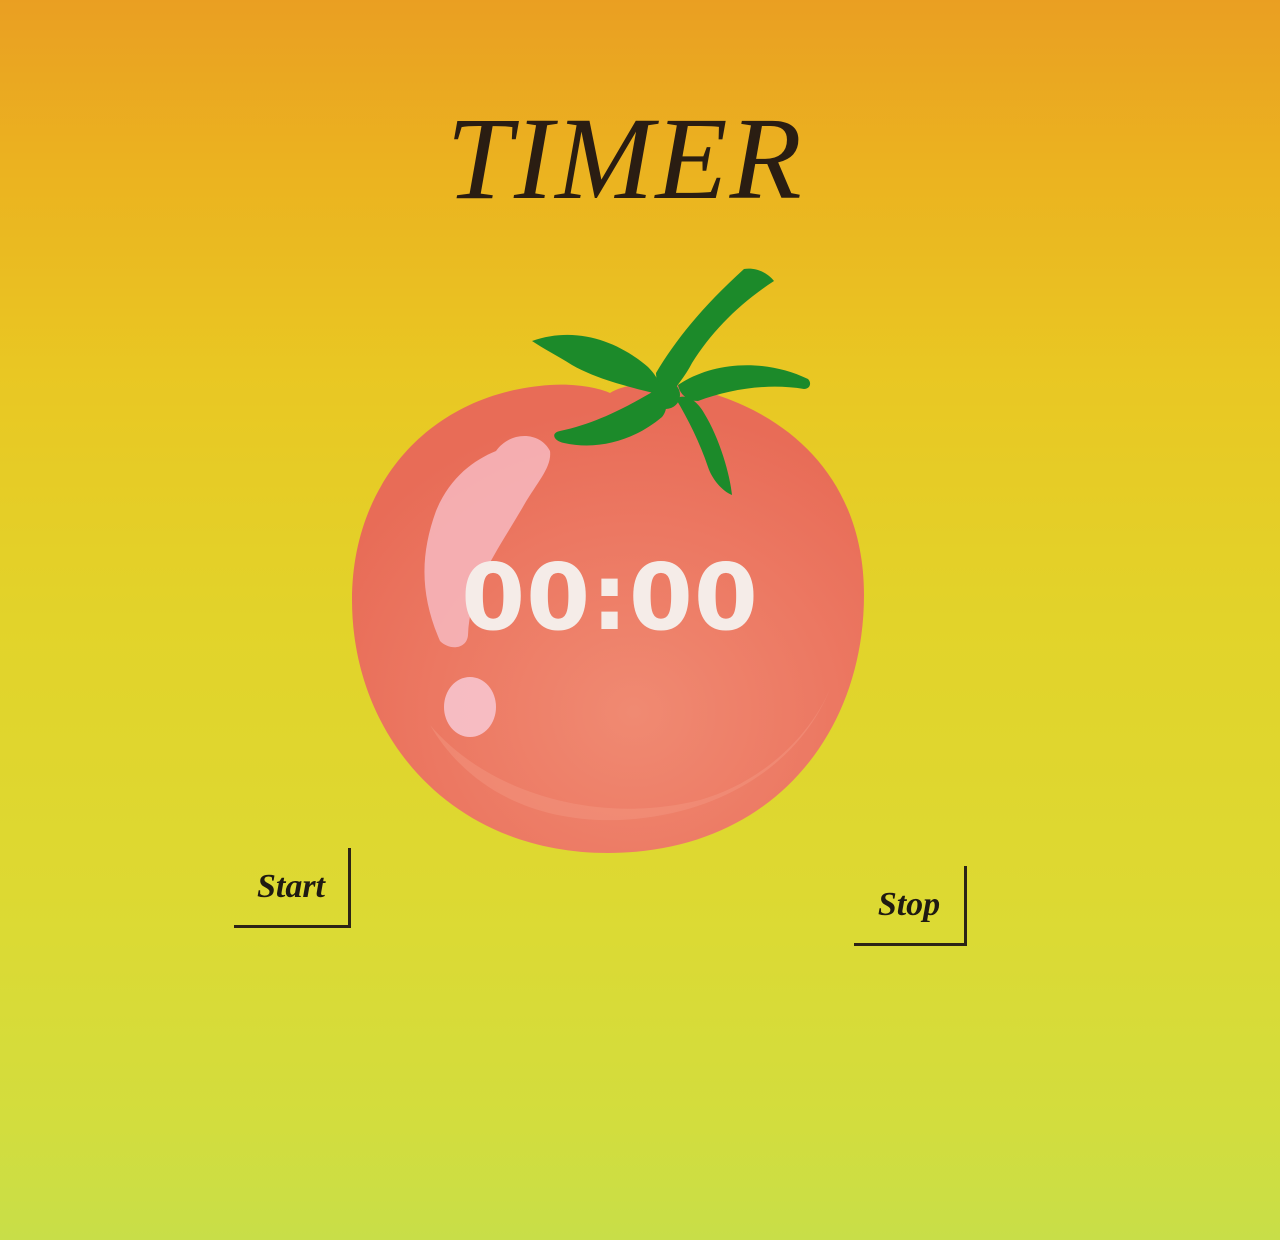 This screenshot has height=1240, width=1280. I want to click on start-button: Start, so click(292, 888).